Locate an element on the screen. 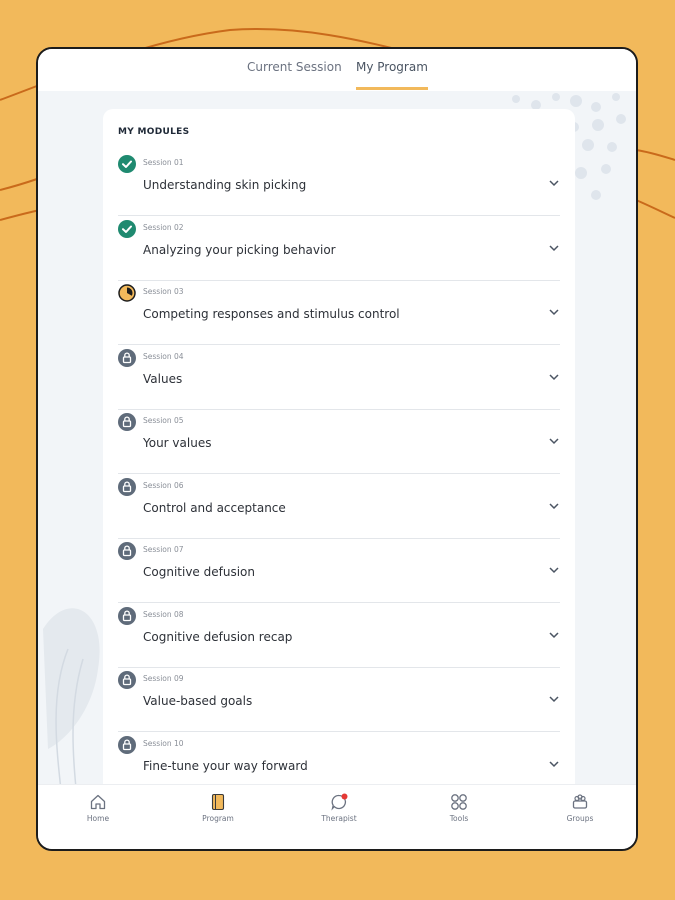  module-title: Analyzing your picking behavior is located at coordinates (239, 249).